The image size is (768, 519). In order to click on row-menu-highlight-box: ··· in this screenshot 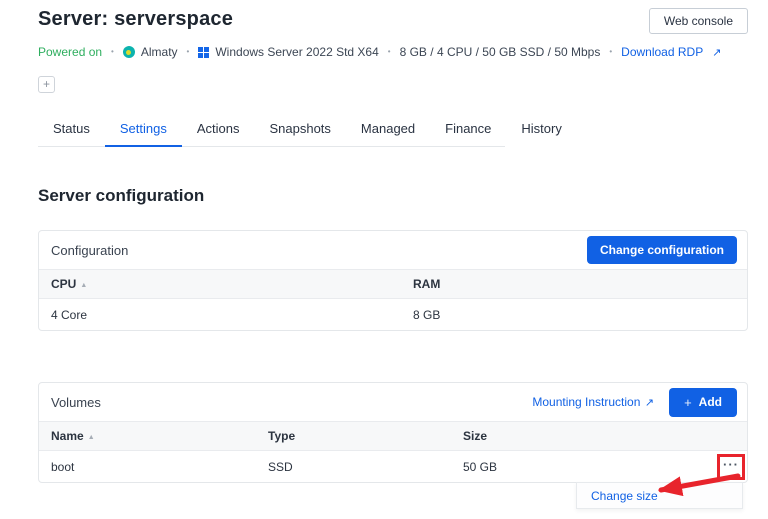, I will do `click(731, 467)`.